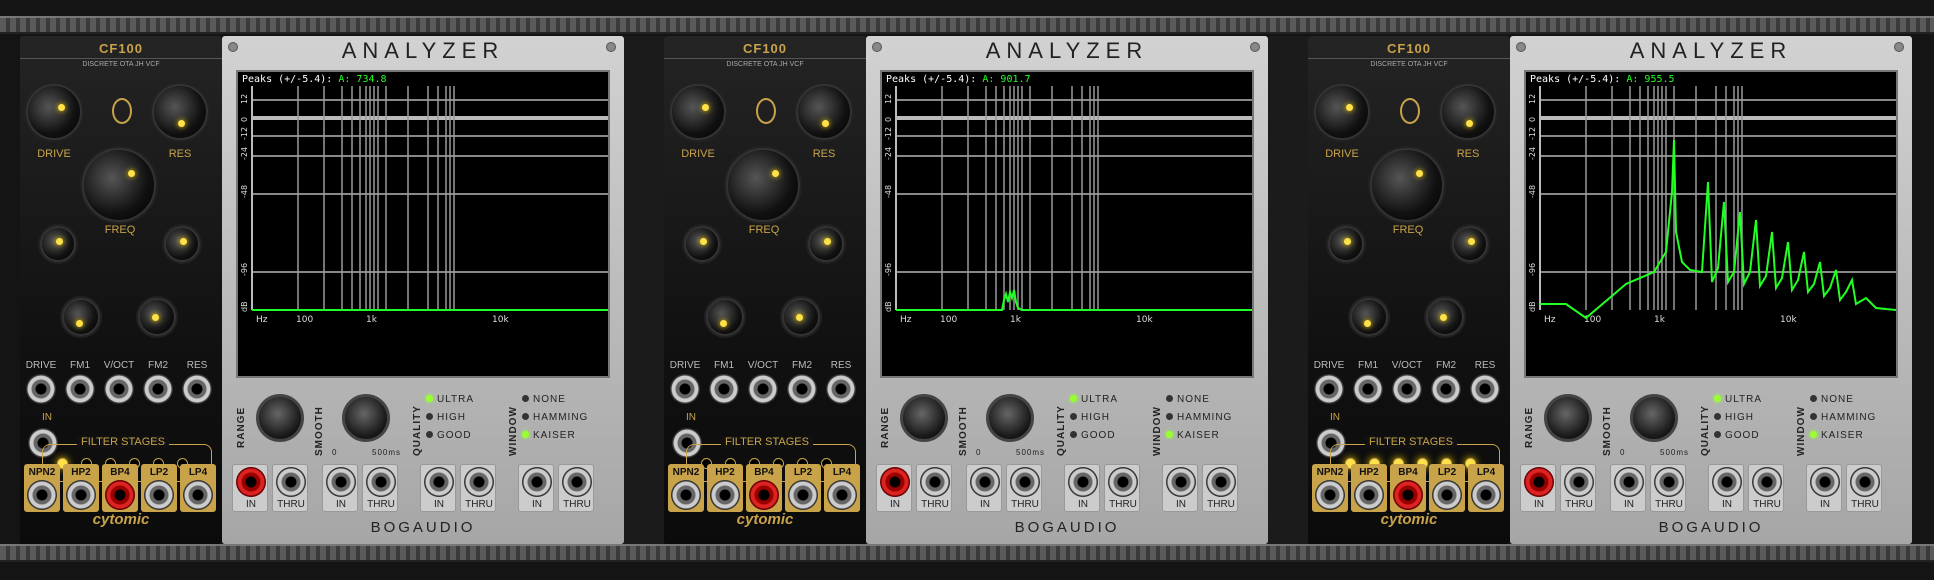  What do you see at coordinates (1083, 504) in the screenshot?
I see `jack-label: IN` at bounding box center [1083, 504].